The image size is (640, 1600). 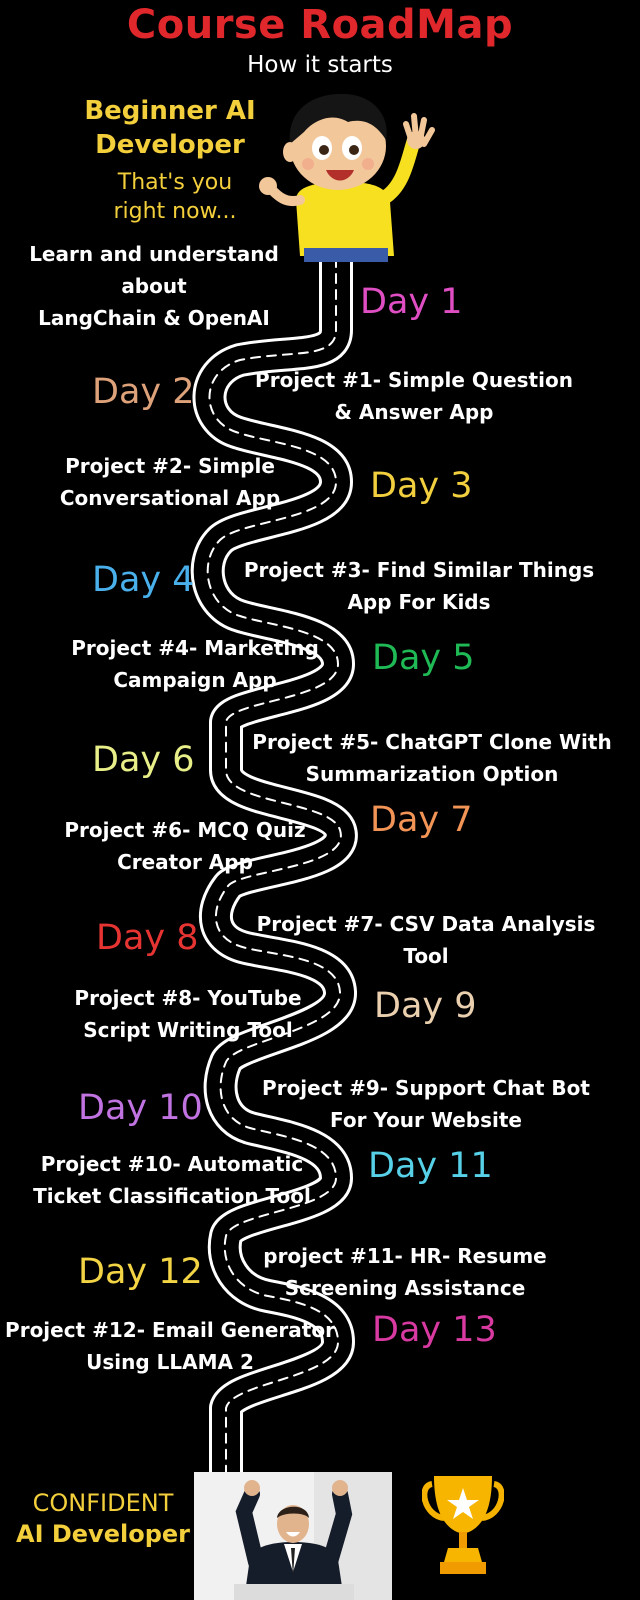 I want to click on day-label-2: Day 2, so click(x=143, y=392).